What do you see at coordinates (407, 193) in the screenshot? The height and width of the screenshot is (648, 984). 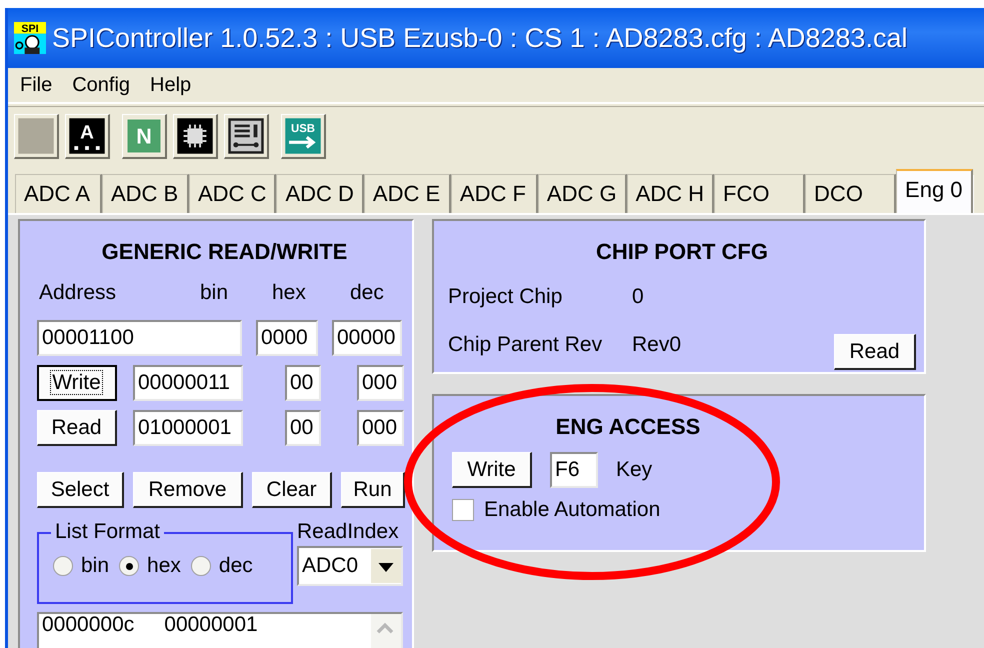 I see `tab: ADC E` at bounding box center [407, 193].